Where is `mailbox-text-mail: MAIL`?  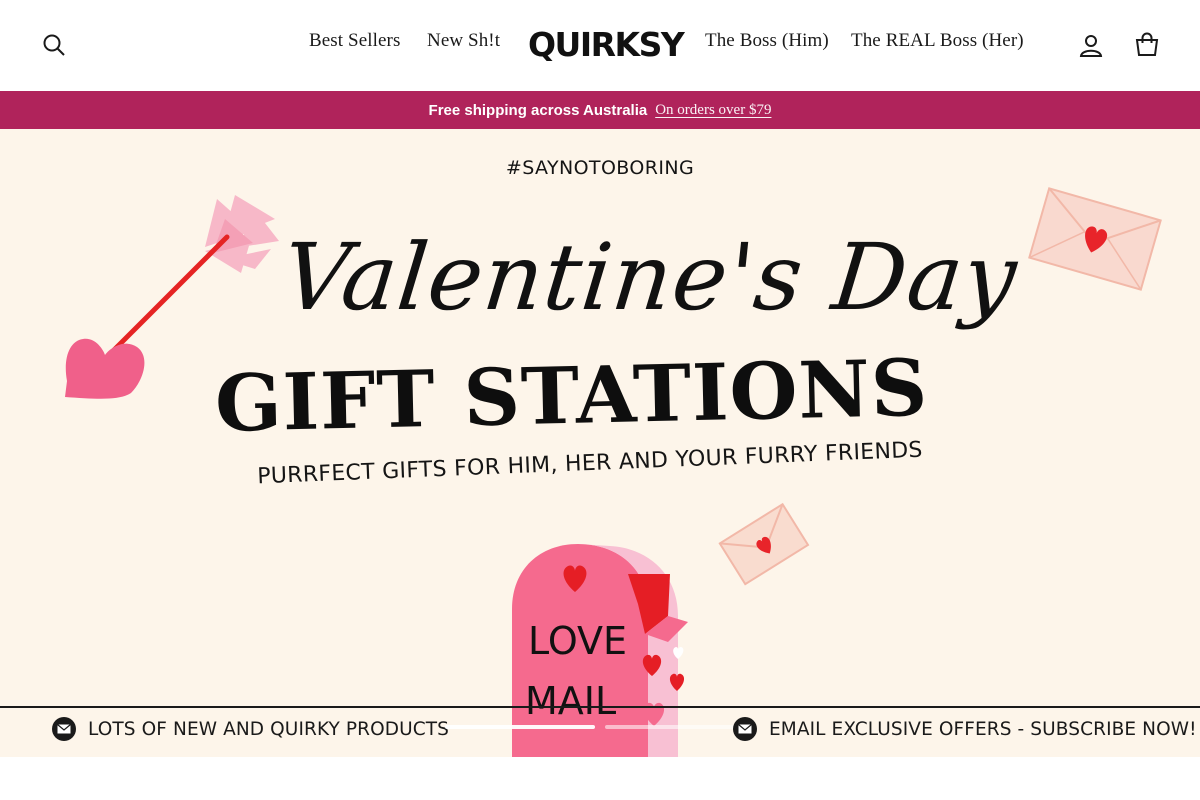 mailbox-text-mail: MAIL is located at coordinates (570, 701).